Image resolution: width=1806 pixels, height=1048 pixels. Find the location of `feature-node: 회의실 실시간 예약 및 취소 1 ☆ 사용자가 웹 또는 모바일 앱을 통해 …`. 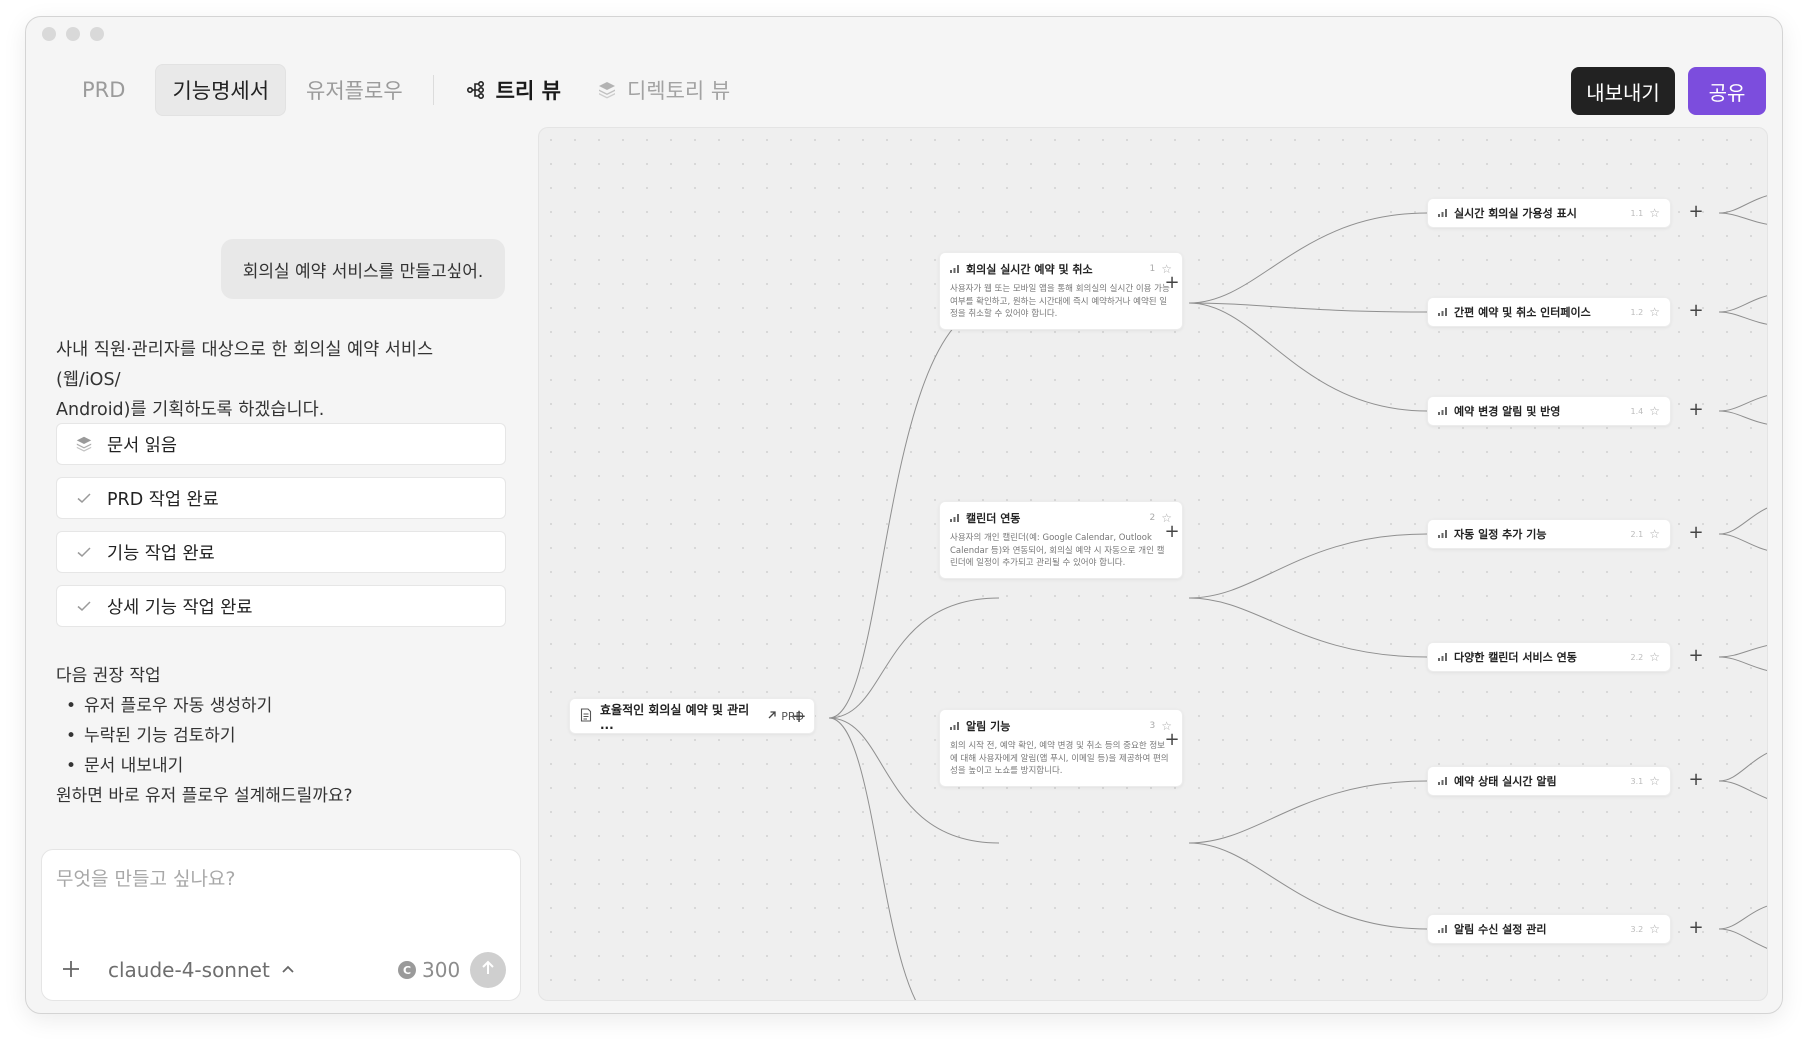

feature-node: 회의실 실시간 예약 및 취소 1 ☆ 사용자가 웹 또는 모바일 앱을 통해 … is located at coordinates (1061, 291).